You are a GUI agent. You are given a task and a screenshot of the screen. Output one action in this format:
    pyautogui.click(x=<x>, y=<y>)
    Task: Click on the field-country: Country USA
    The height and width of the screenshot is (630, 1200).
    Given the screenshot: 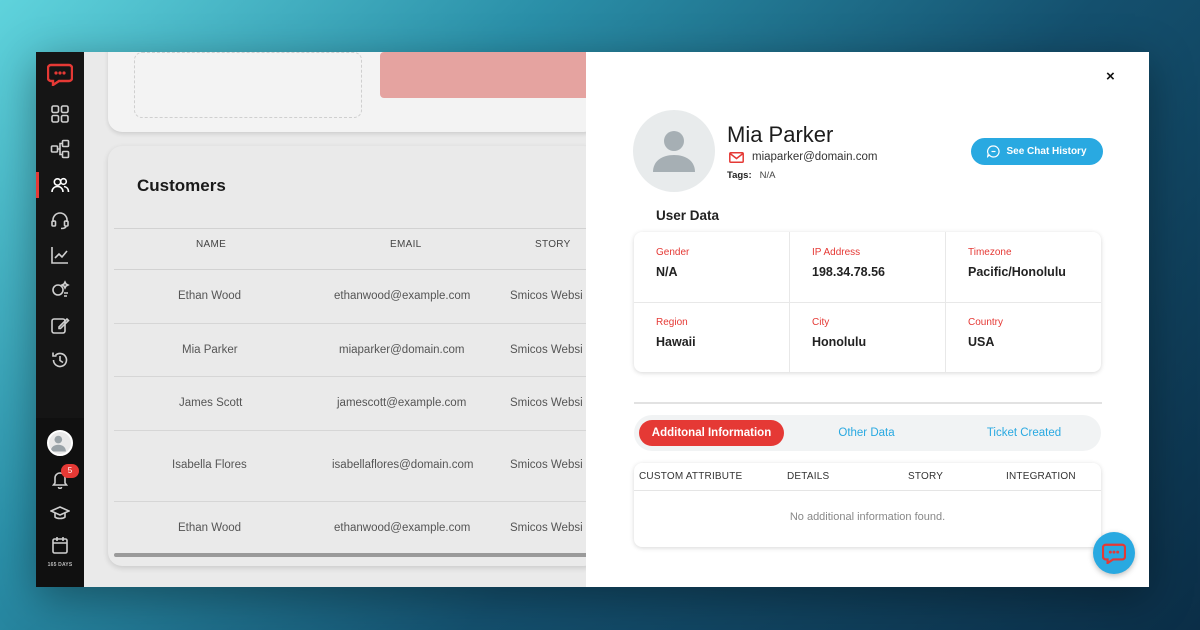 What is the action you would take?
    pyautogui.click(x=1024, y=337)
    